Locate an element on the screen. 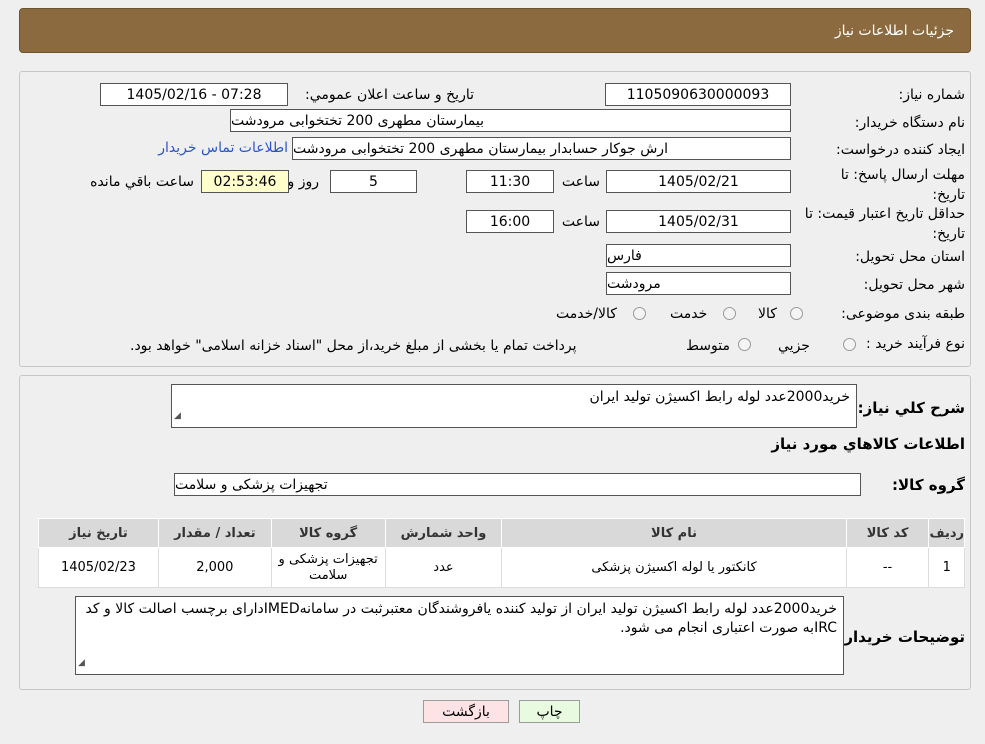 Image resolution: width=985 pixels, height=744 pixels. process-type-label: نوع فرآیند خرید : is located at coordinates (915, 344).